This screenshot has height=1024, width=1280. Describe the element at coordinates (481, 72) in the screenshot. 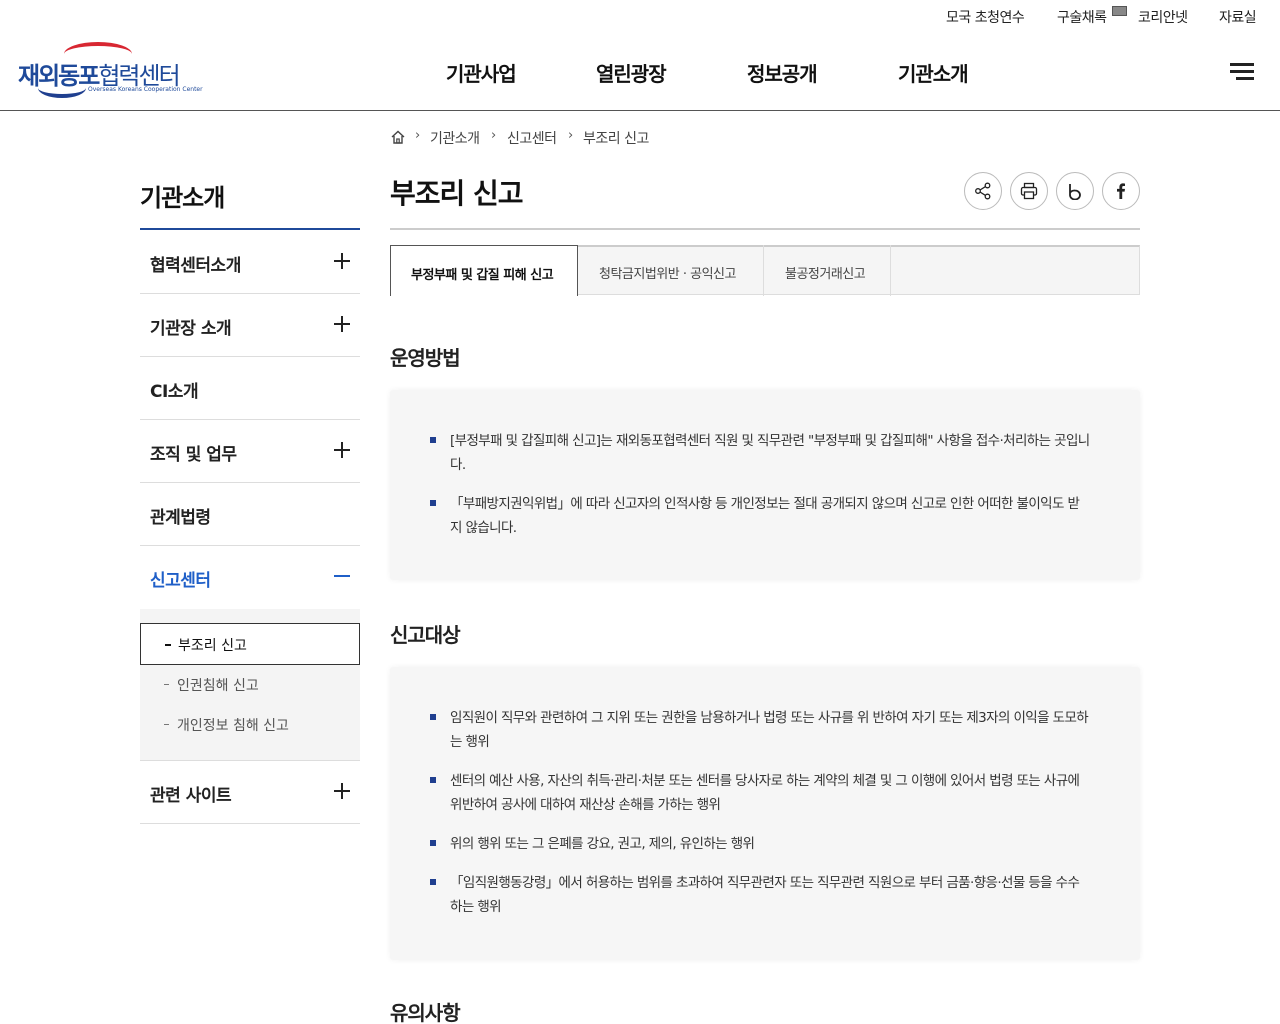

I see `gnb-item-projects: 기관사업` at that location.